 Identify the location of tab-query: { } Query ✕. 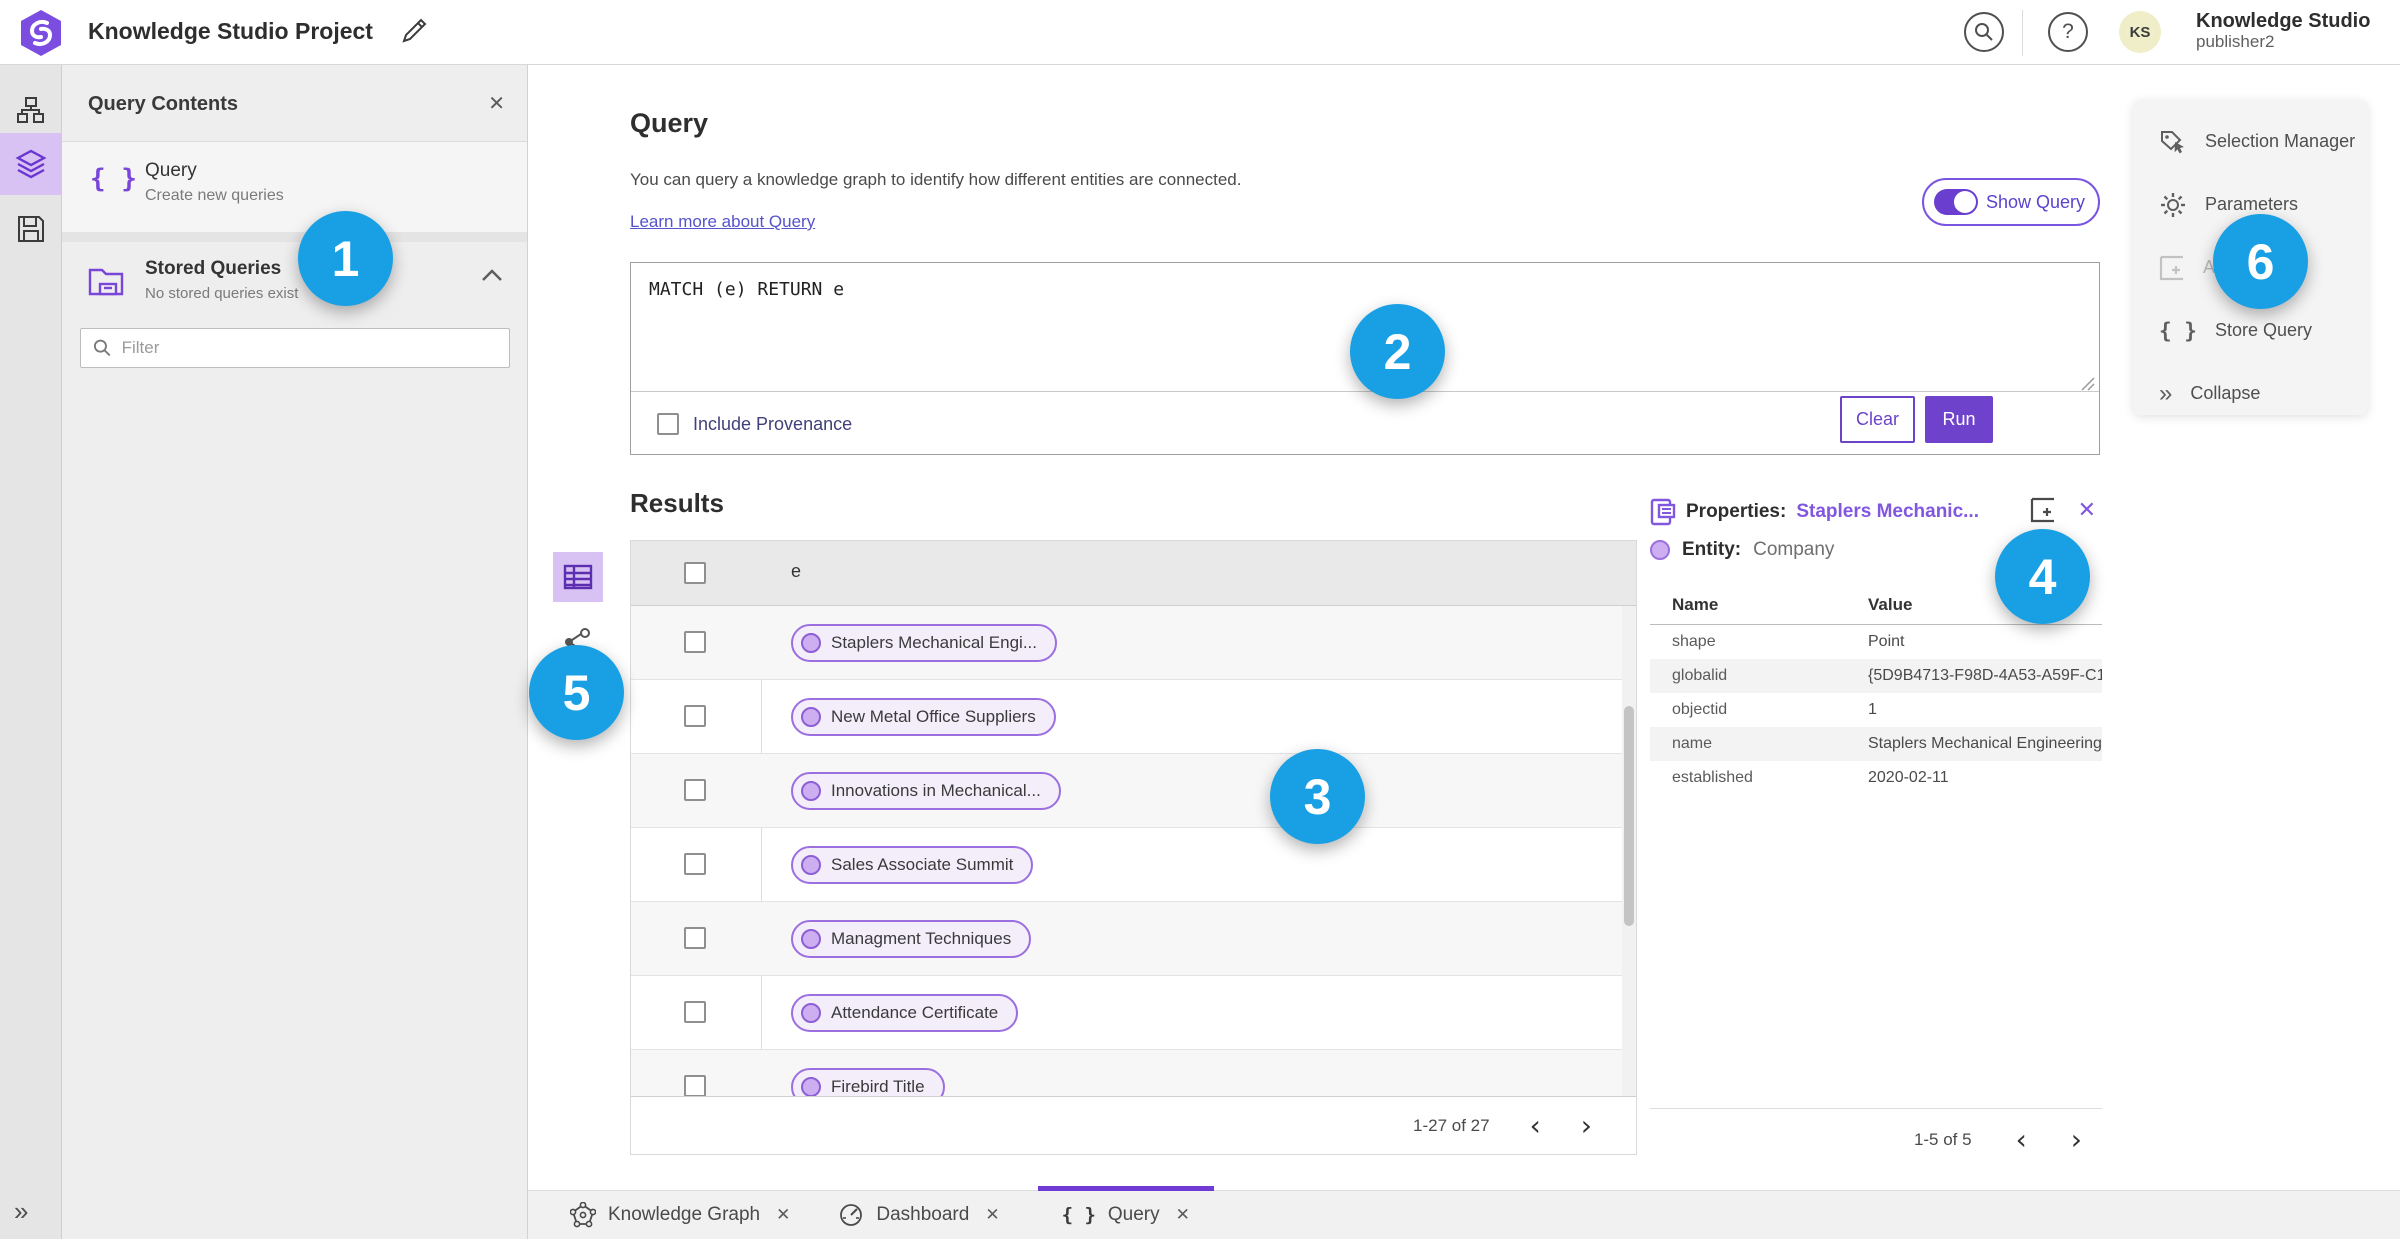
(1126, 1212).